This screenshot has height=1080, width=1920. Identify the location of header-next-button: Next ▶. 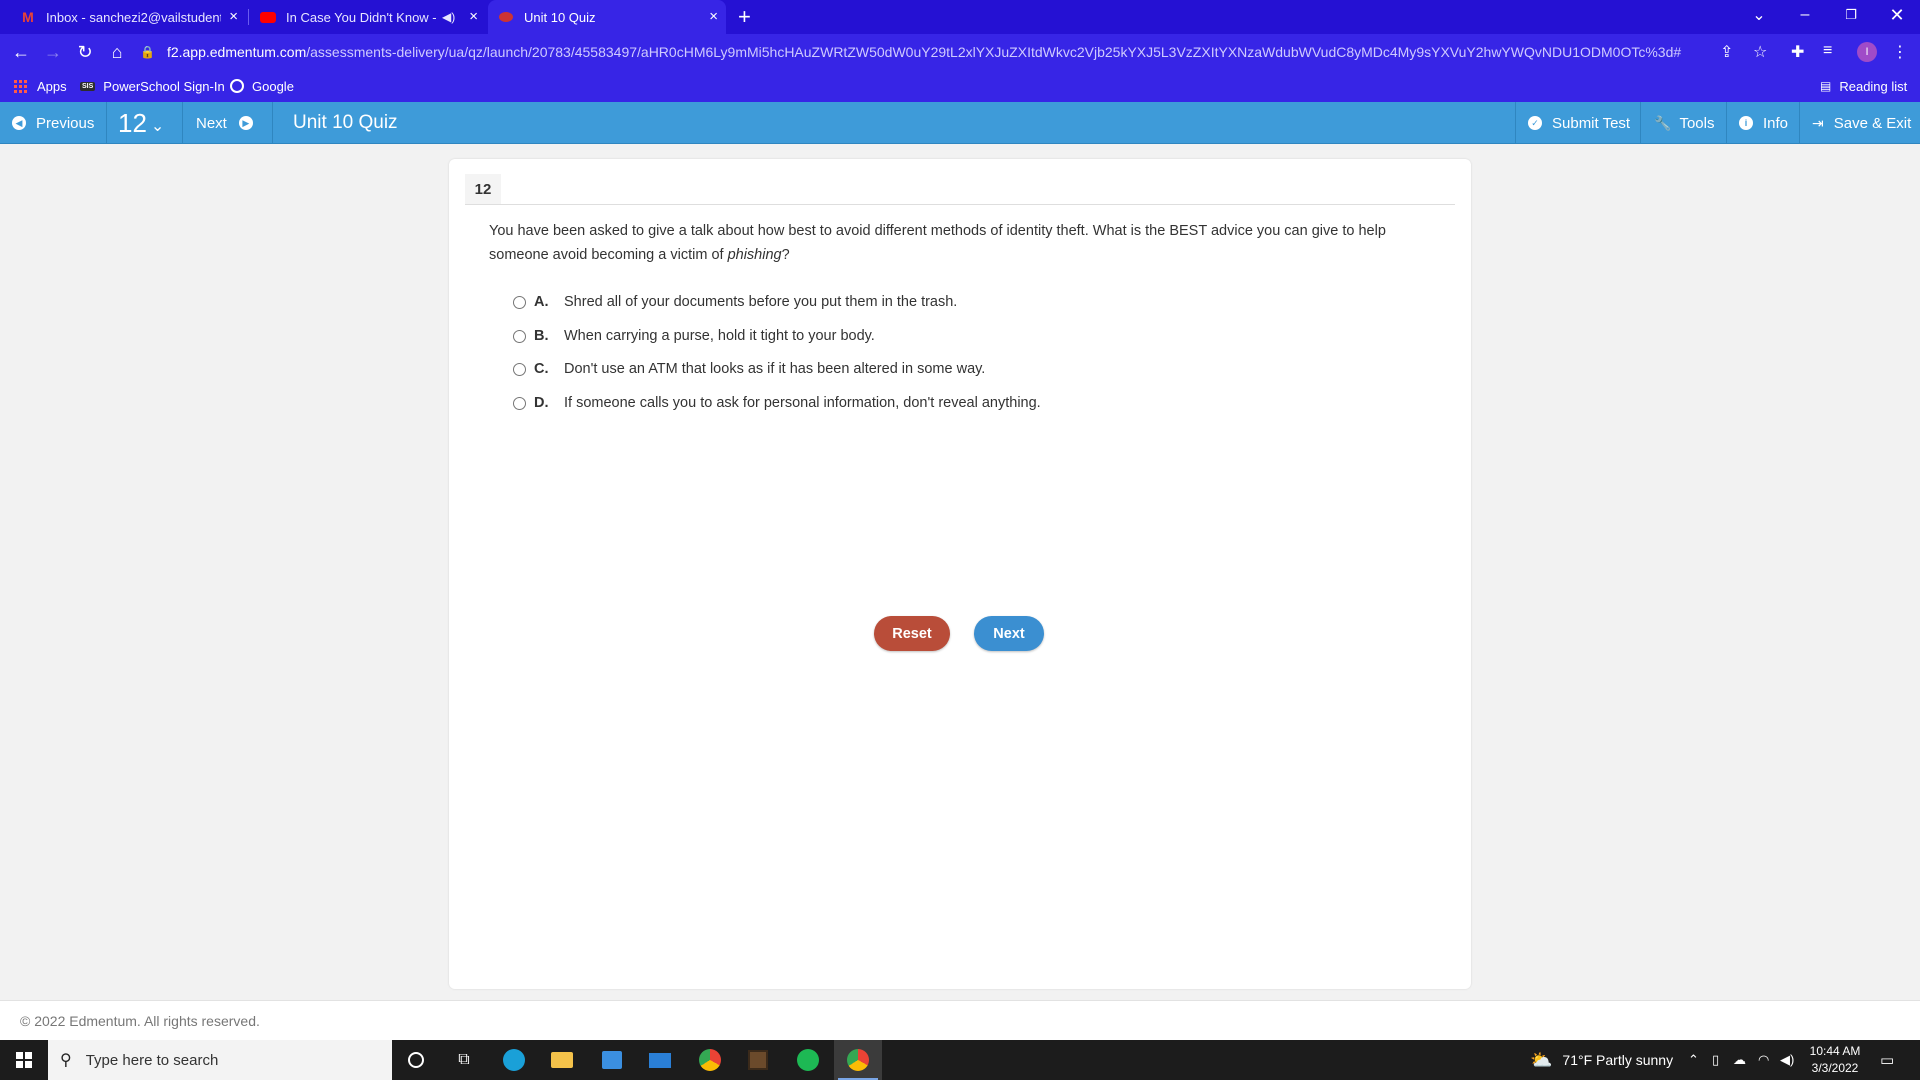
(224, 123).